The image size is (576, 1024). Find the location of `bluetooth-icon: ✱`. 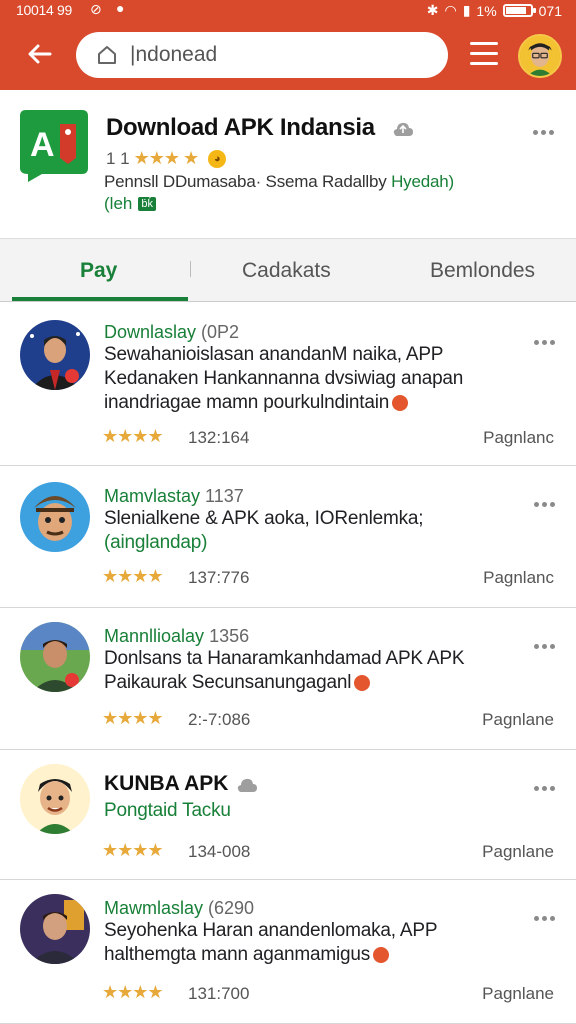

bluetooth-icon: ✱ is located at coordinates (432, 10).